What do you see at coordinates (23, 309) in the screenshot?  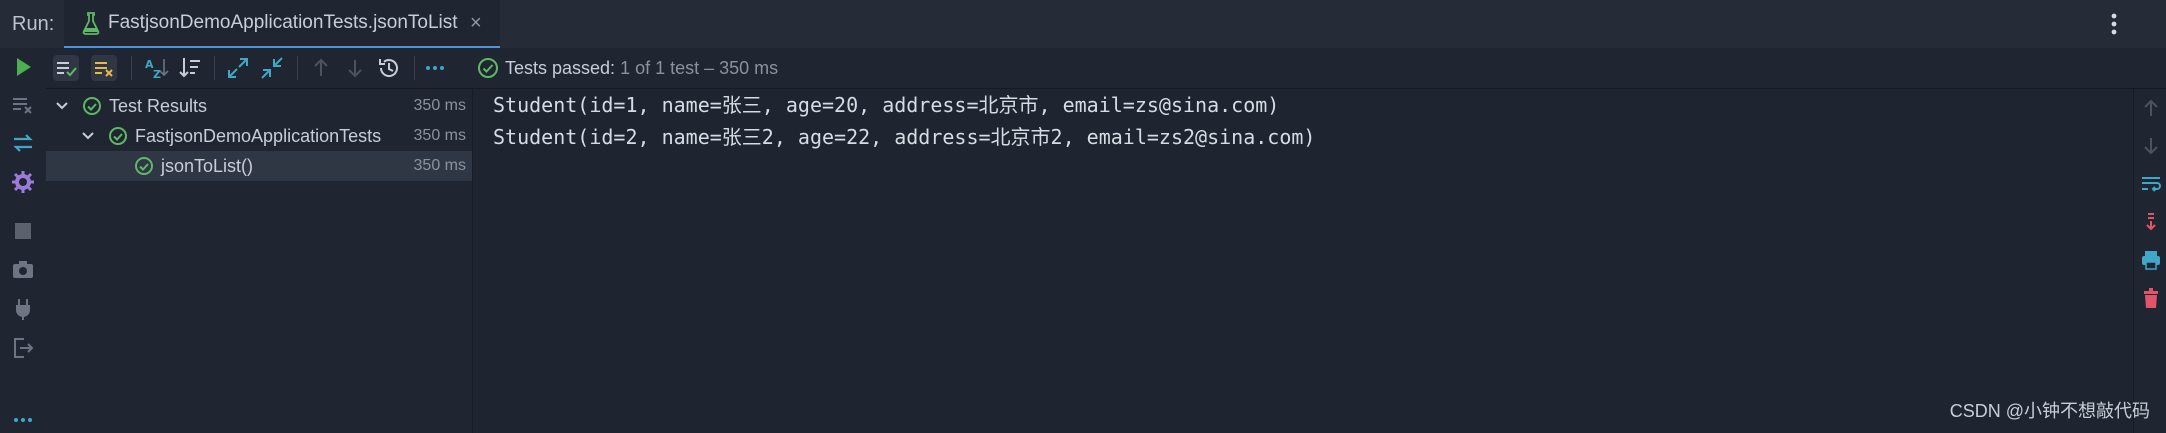 I see `plug-icon` at bounding box center [23, 309].